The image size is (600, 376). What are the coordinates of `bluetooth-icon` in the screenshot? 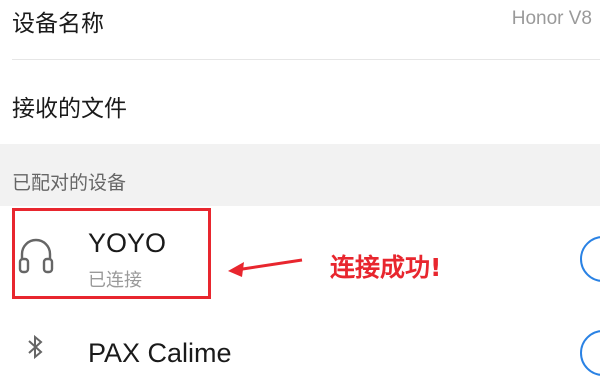 It's located at (35, 347).